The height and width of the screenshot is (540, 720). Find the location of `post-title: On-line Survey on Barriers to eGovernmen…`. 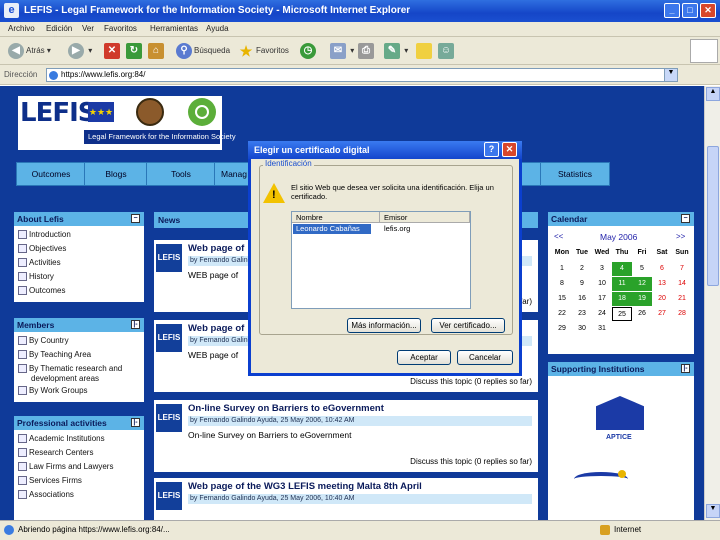

post-title: On-line Survey on Barriers to eGovernmen… is located at coordinates (286, 408).